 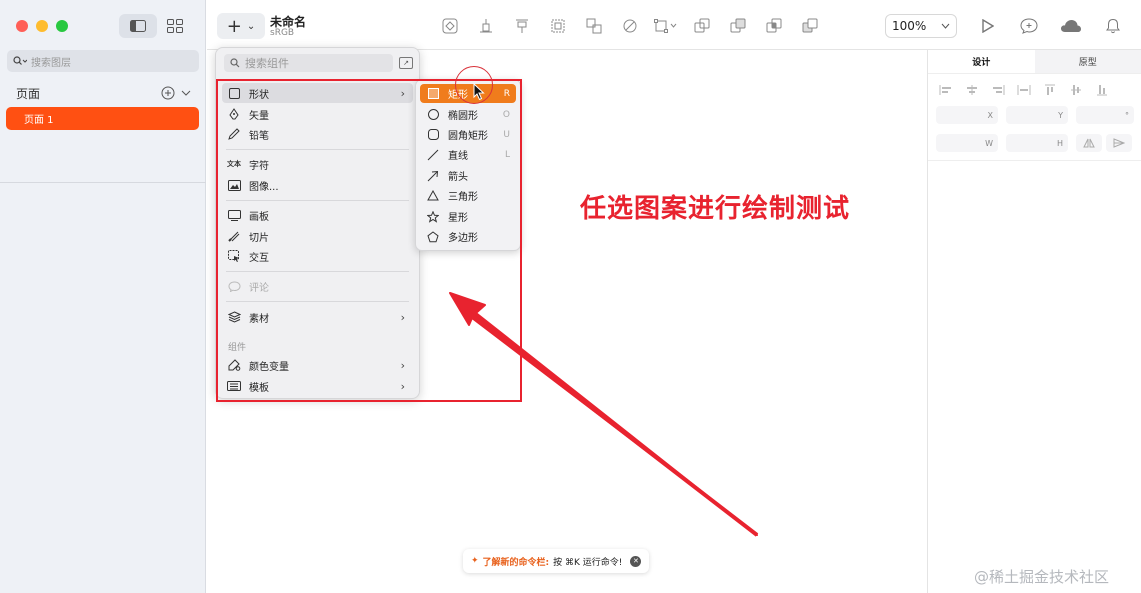 What do you see at coordinates (1042, 577) in the screenshot?
I see `watermark: @稀土掘金技术社区` at bounding box center [1042, 577].